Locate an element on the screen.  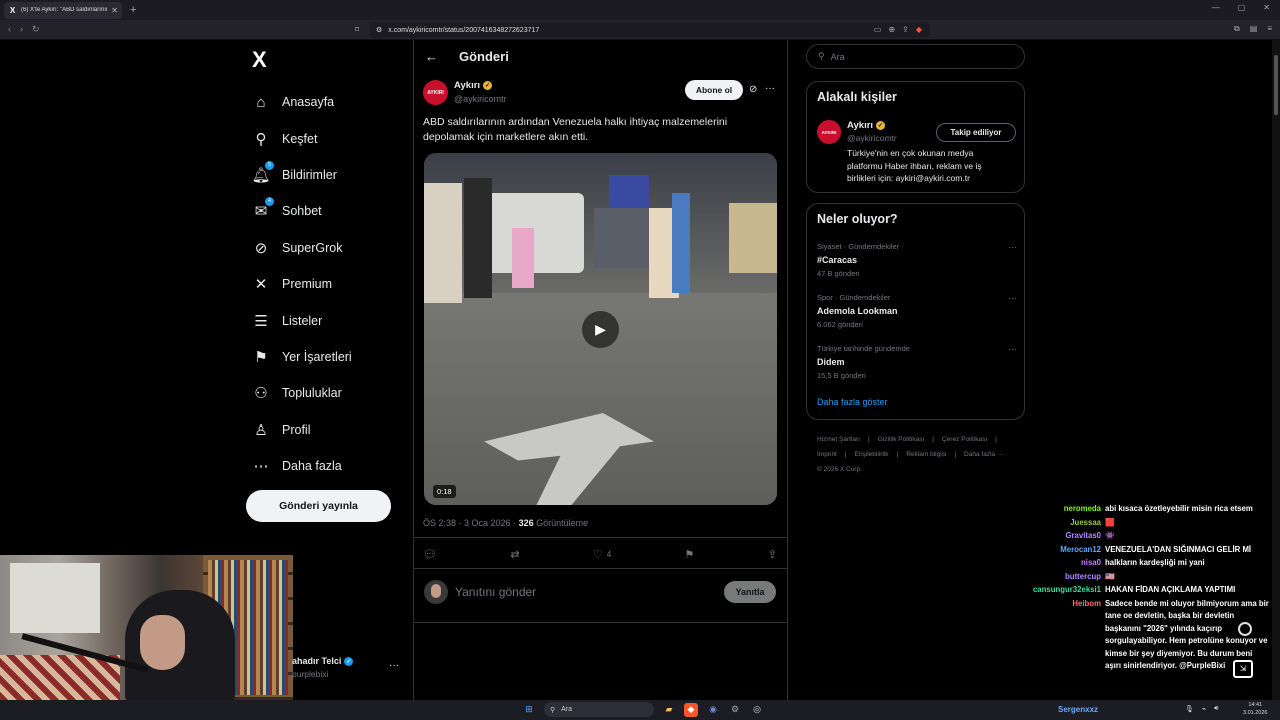
reader-icon: ▭ is located at coordinates (878, 29).